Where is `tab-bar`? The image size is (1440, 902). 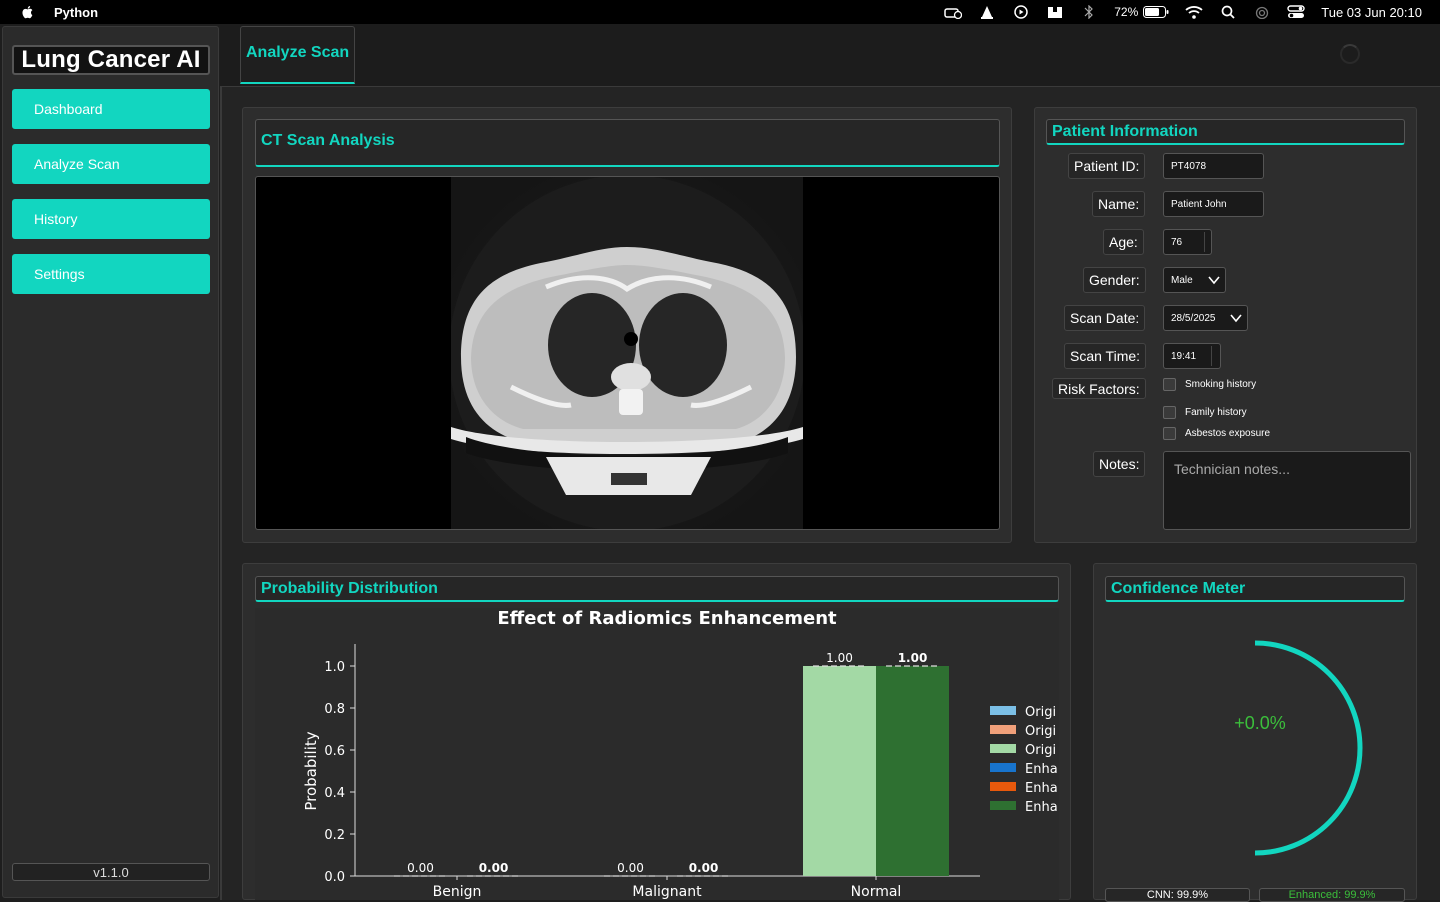
tab-bar is located at coordinates (830, 55).